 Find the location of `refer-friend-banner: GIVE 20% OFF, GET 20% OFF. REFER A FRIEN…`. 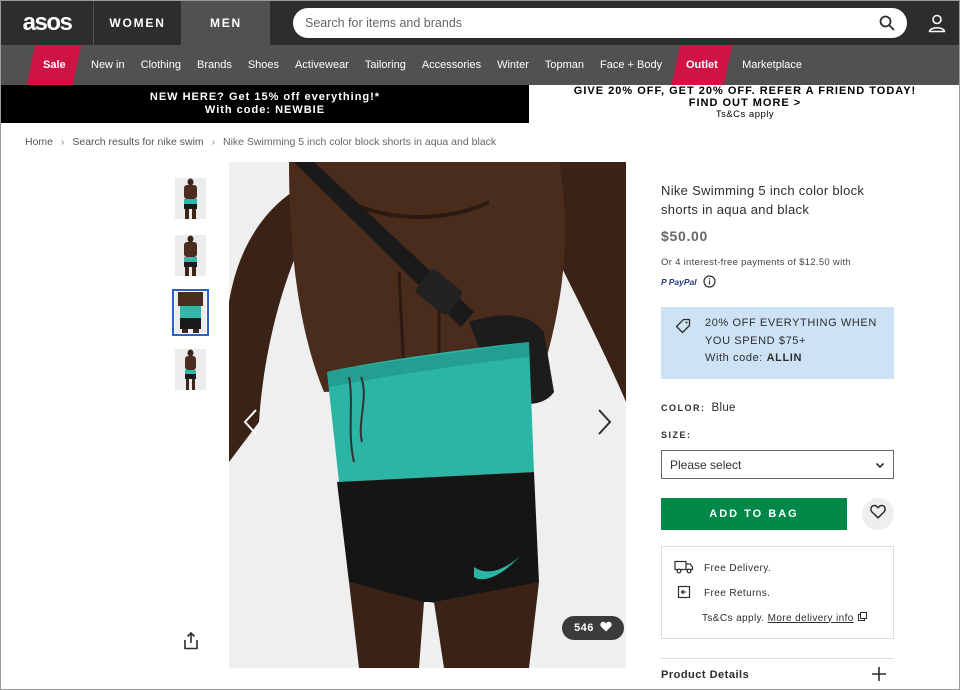

refer-friend-banner: GIVE 20% OFF, GET 20% OFF. REFER A FRIEN… is located at coordinates (744, 104).